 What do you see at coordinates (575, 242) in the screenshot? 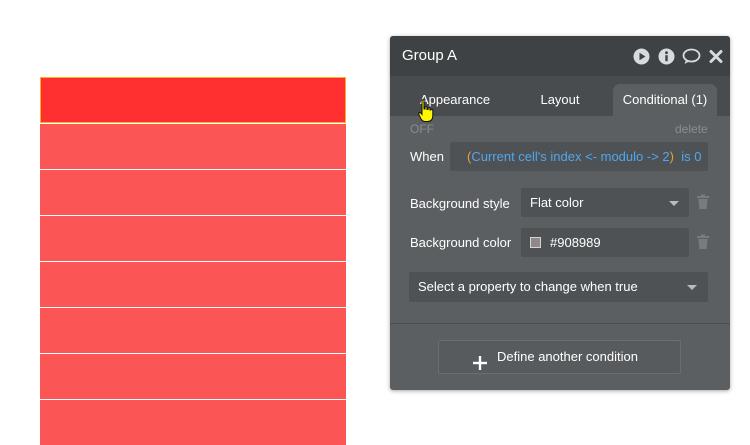
I see `background-color-value: #908989` at bounding box center [575, 242].